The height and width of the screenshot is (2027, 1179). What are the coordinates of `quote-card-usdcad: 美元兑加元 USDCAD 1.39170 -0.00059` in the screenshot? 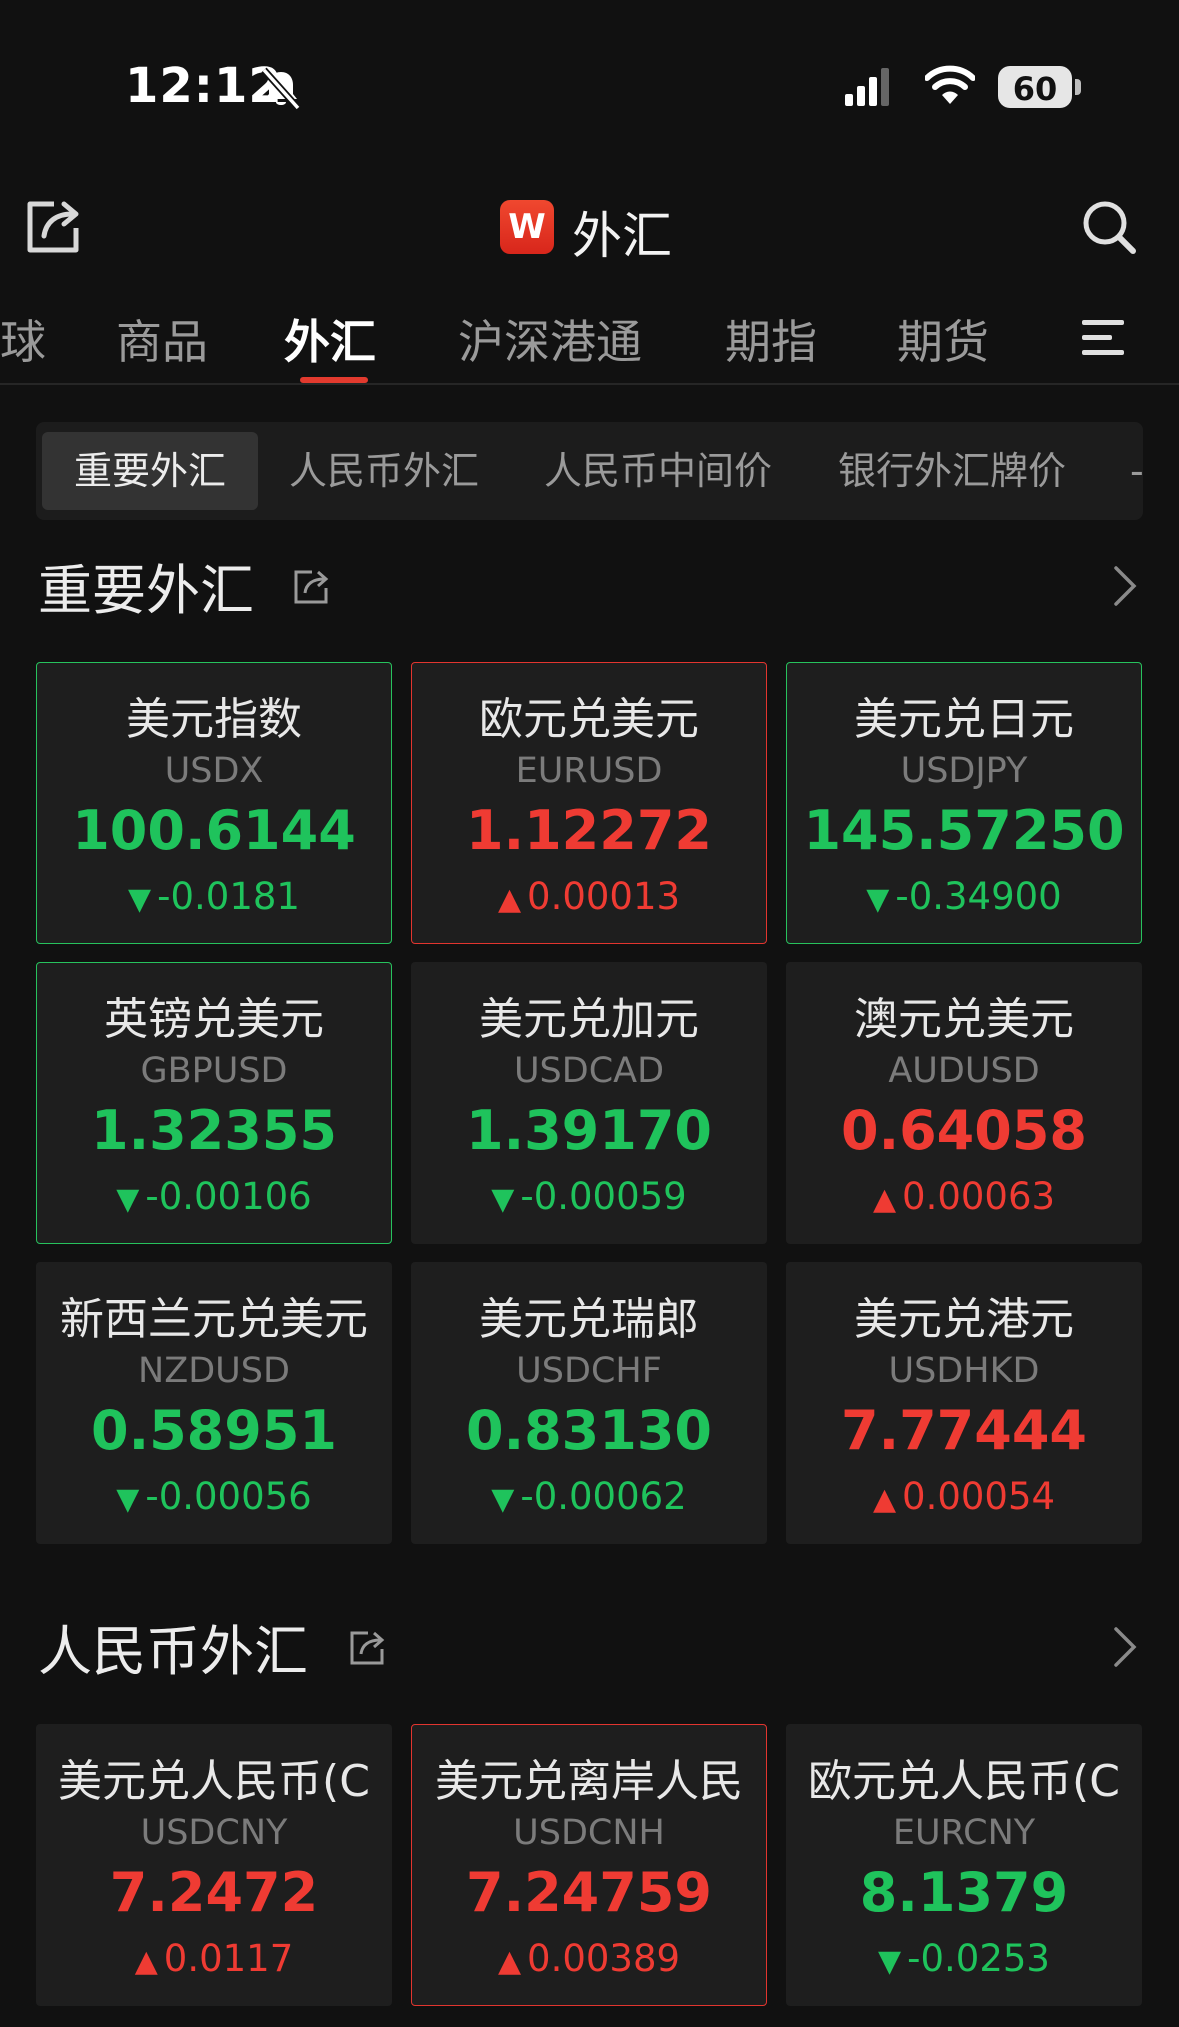 It's located at (589, 1103).